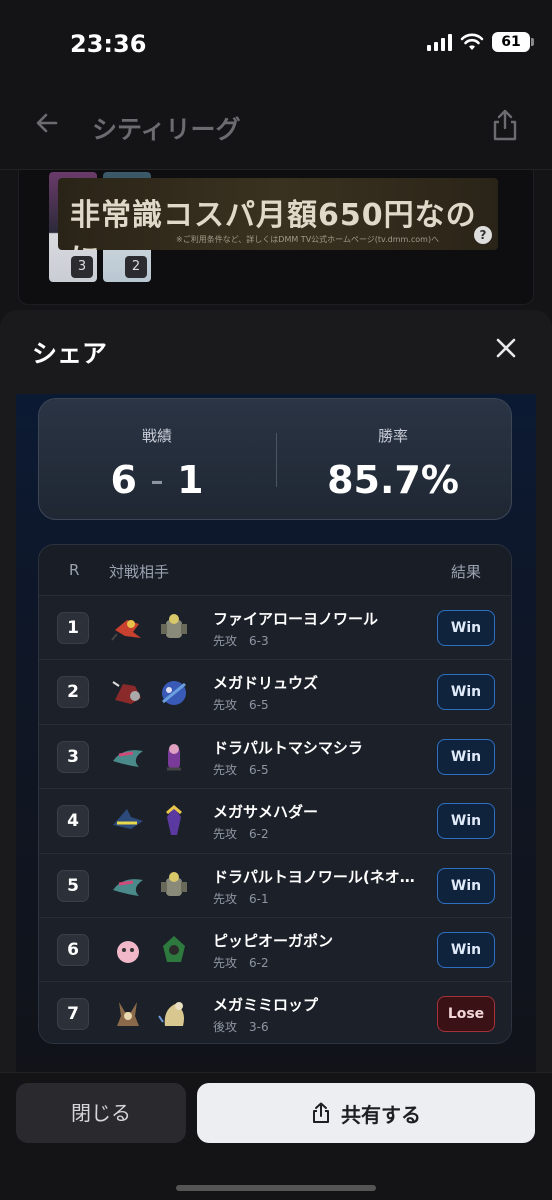 This screenshot has width=552, height=1200. I want to click on winrate-value: 85.7%, so click(393, 480).